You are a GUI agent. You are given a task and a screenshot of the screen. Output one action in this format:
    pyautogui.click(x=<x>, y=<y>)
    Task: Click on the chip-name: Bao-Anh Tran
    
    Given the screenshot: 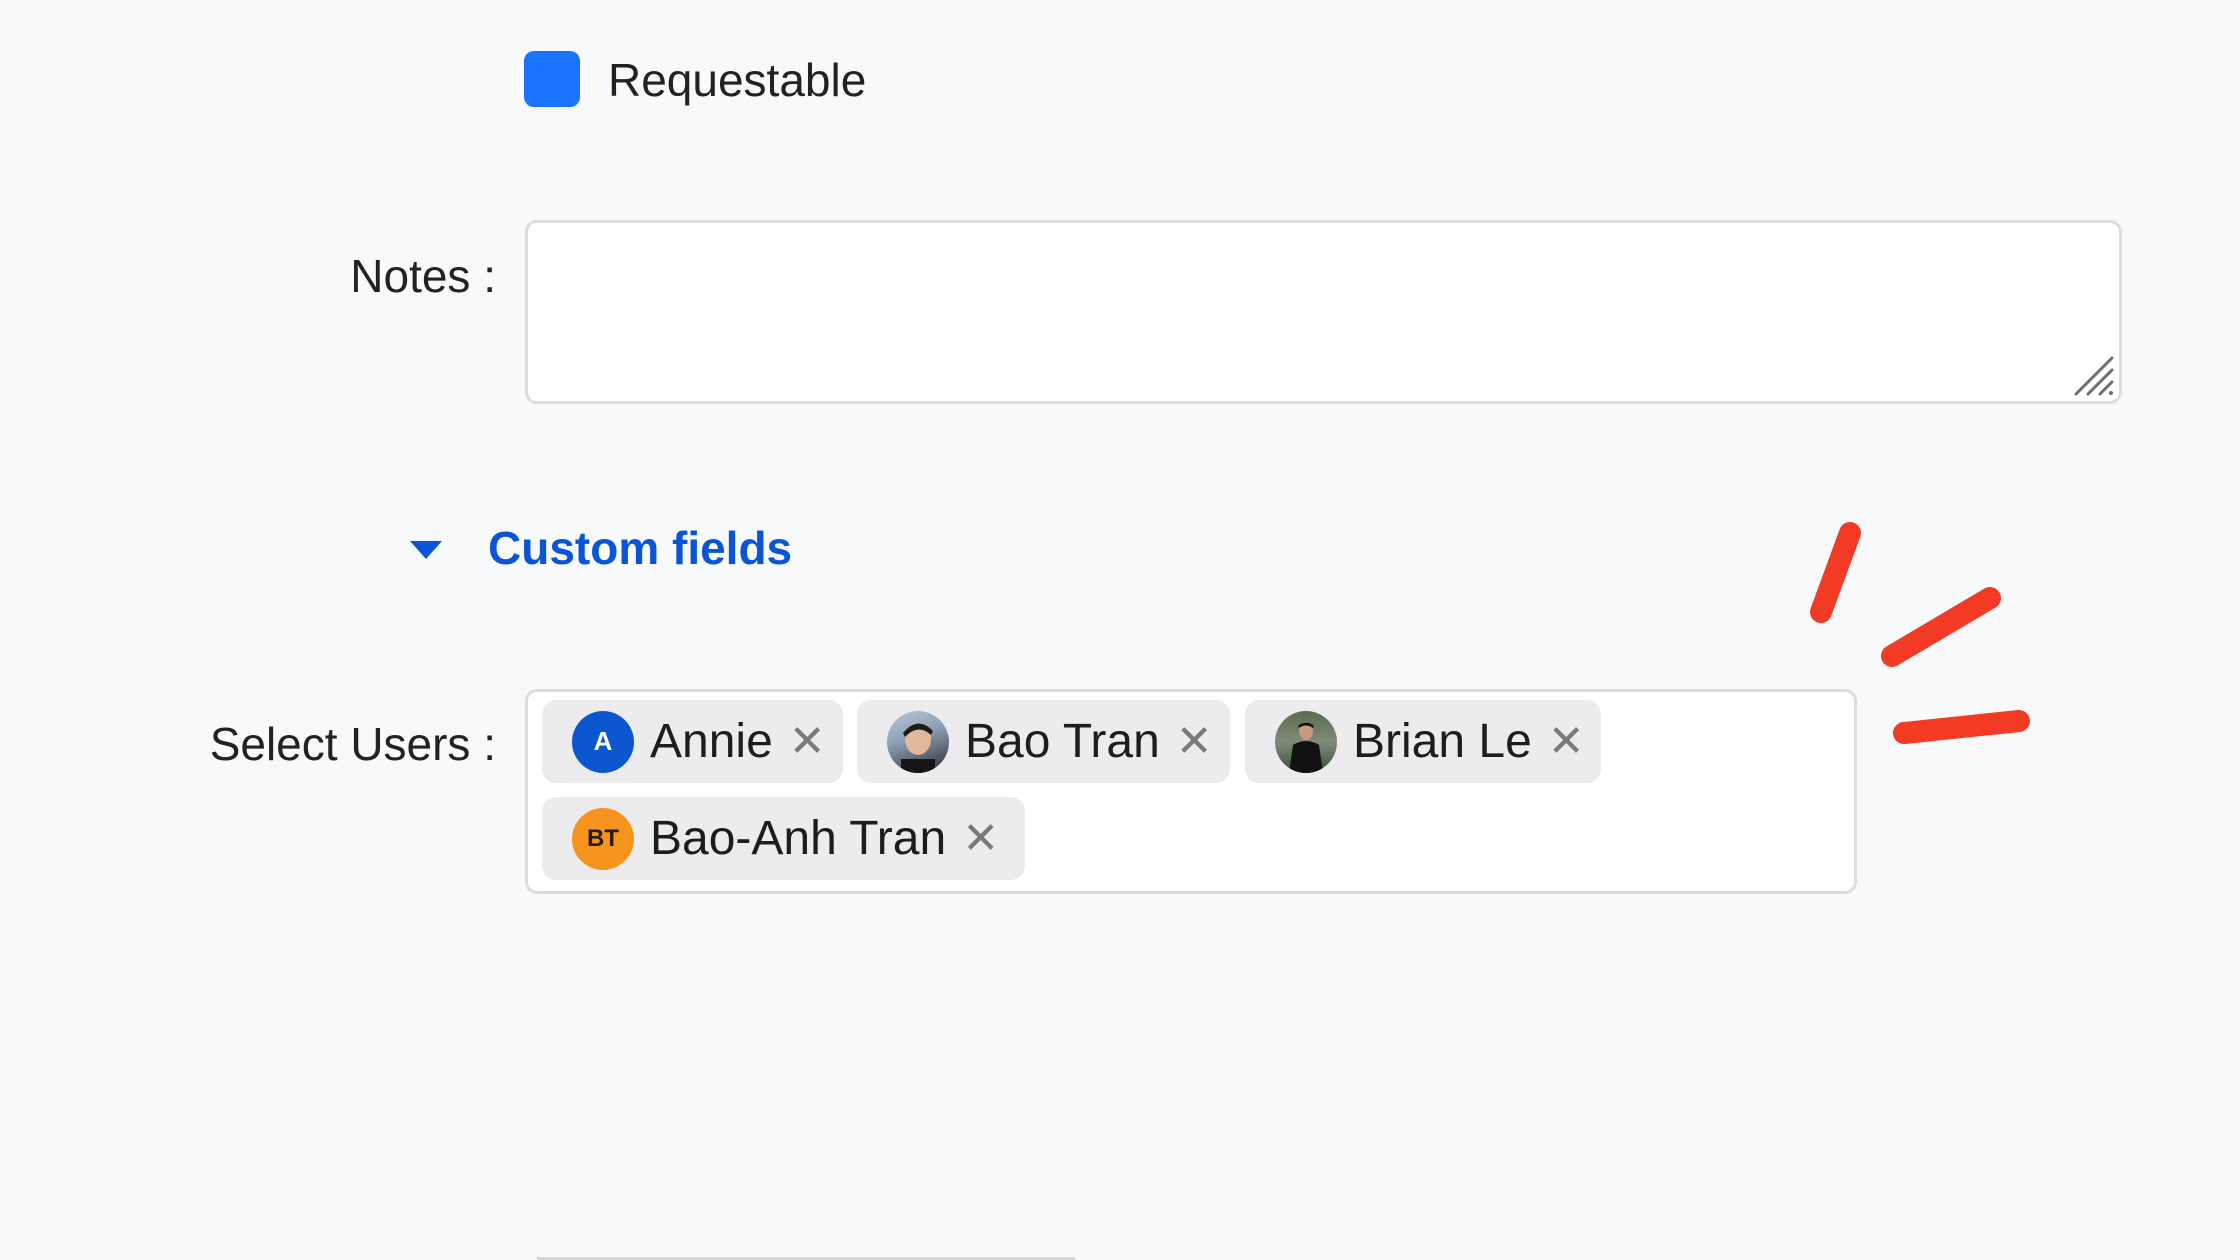 What is the action you would take?
    pyautogui.click(x=798, y=838)
    